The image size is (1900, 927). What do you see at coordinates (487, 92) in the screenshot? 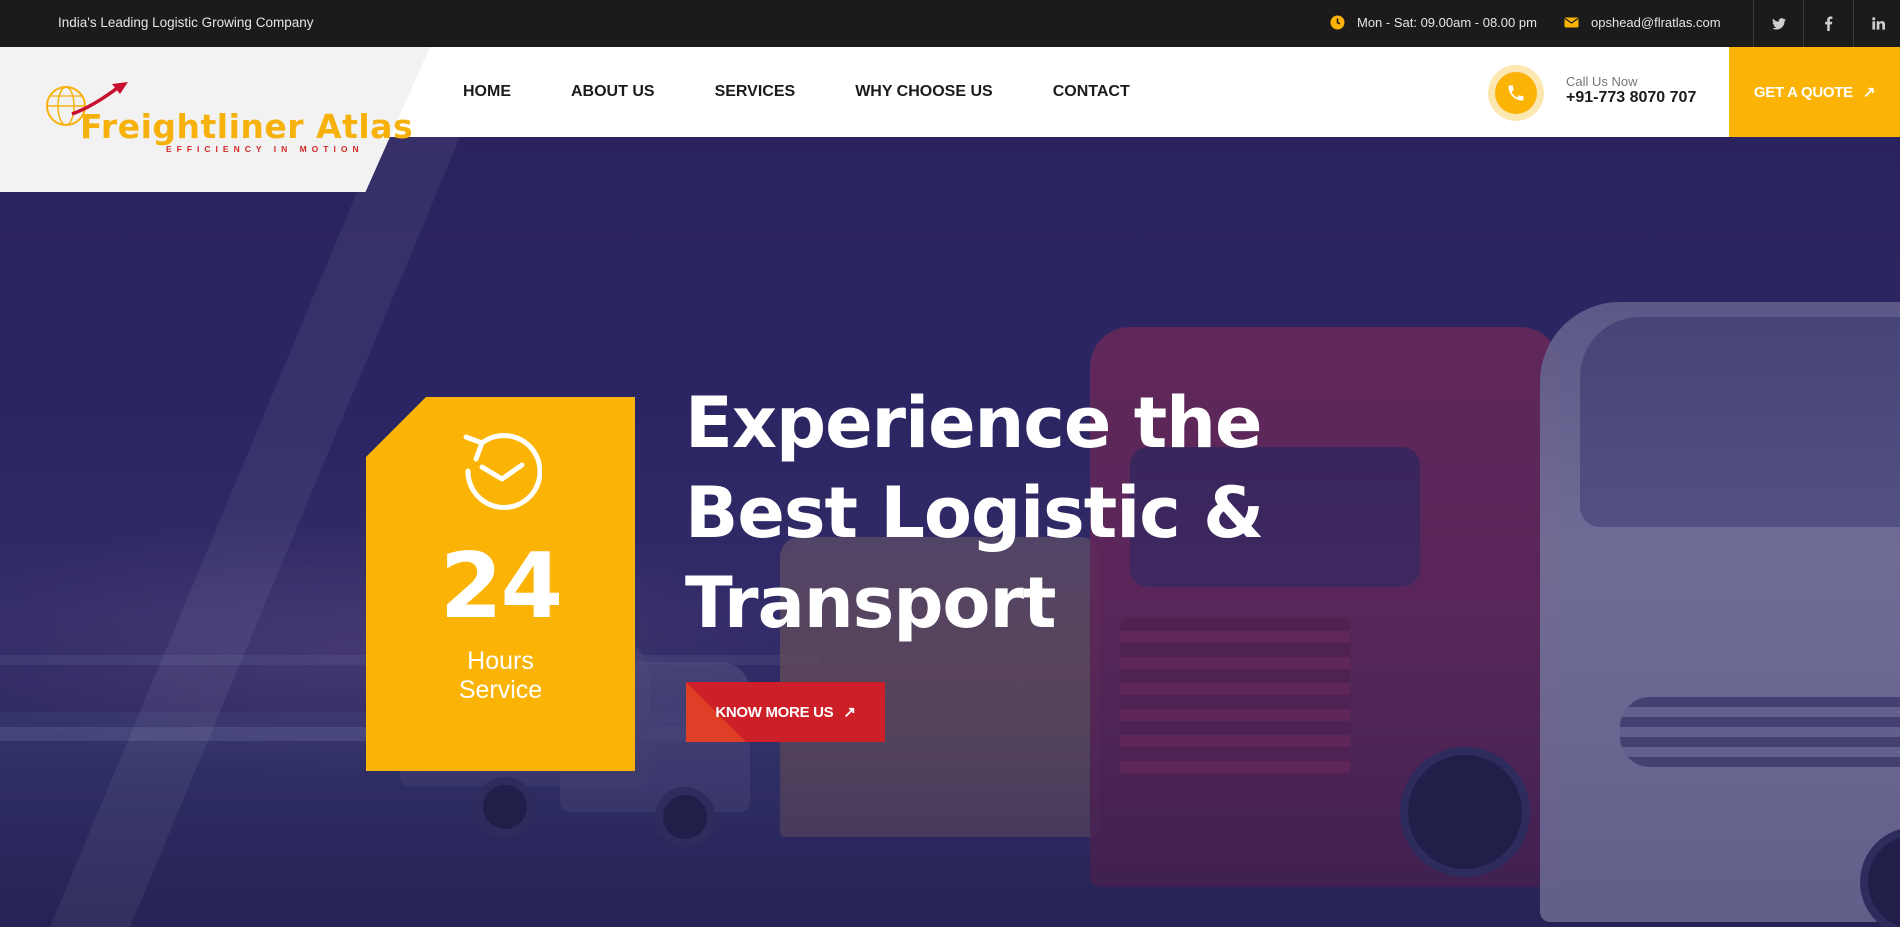
I see `nav-item-home: HOME` at bounding box center [487, 92].